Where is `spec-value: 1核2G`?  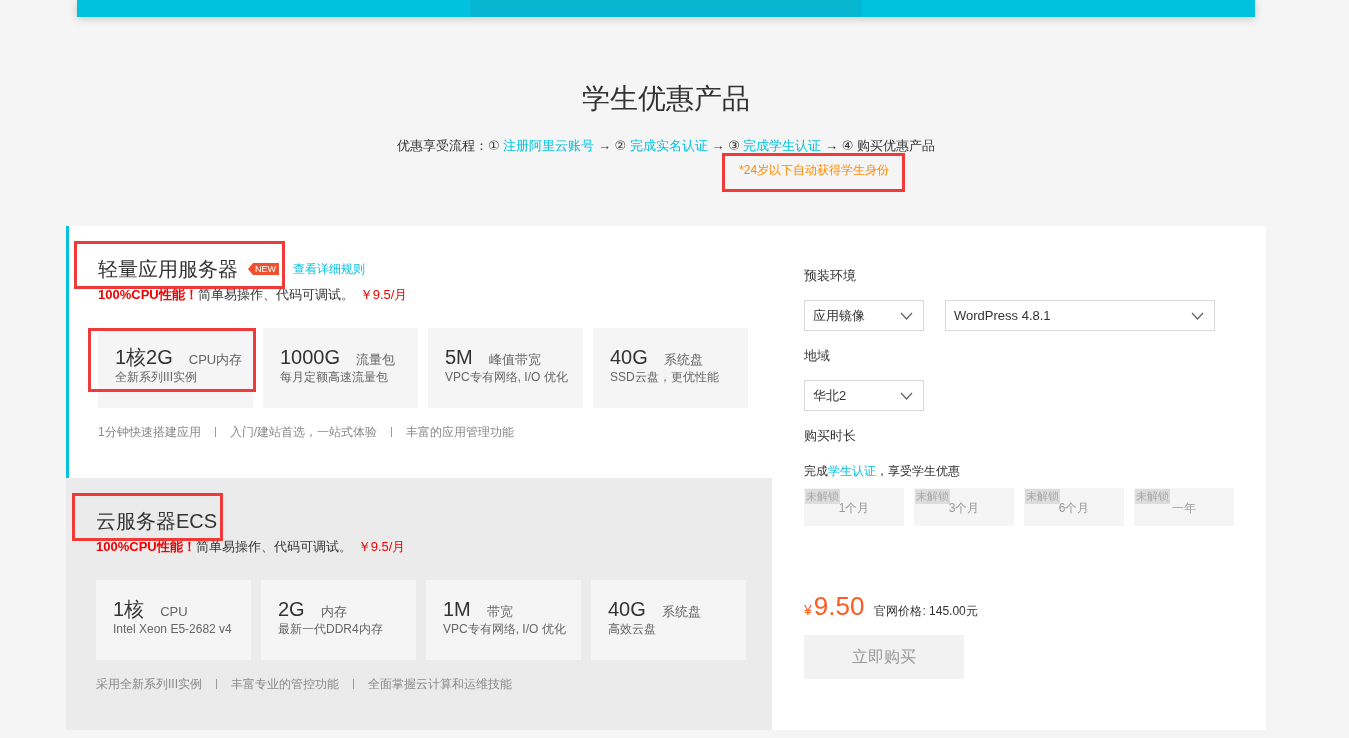 spec-value: 1核2G is located at coordinates (144, 357).